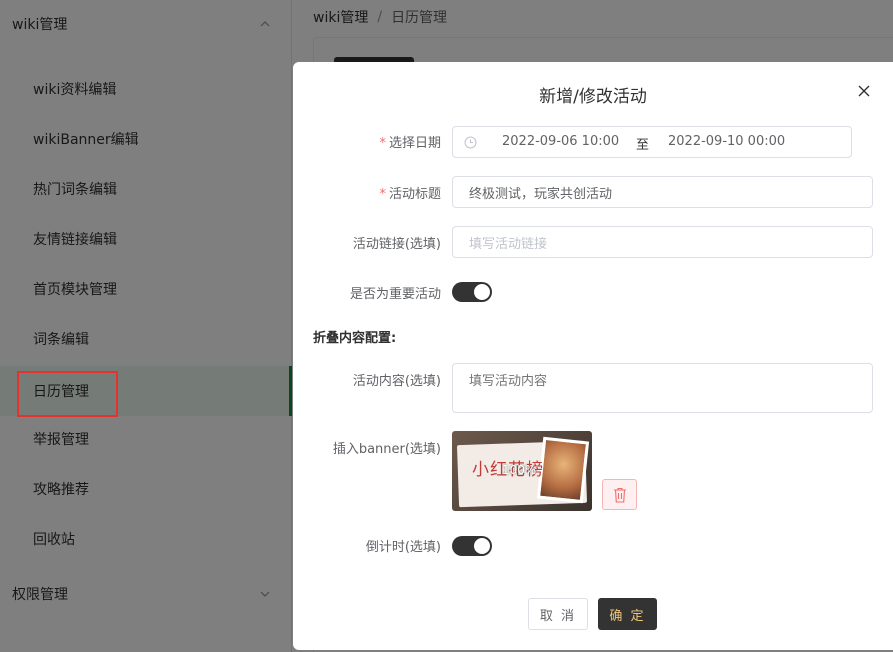 This screenshot has width=893, height=652. What do you see at coordinates (662, 192) in the screenshot?
I see `activity-title-input: 终极测试，玩家共创活动` at bounding box center [662, 192].